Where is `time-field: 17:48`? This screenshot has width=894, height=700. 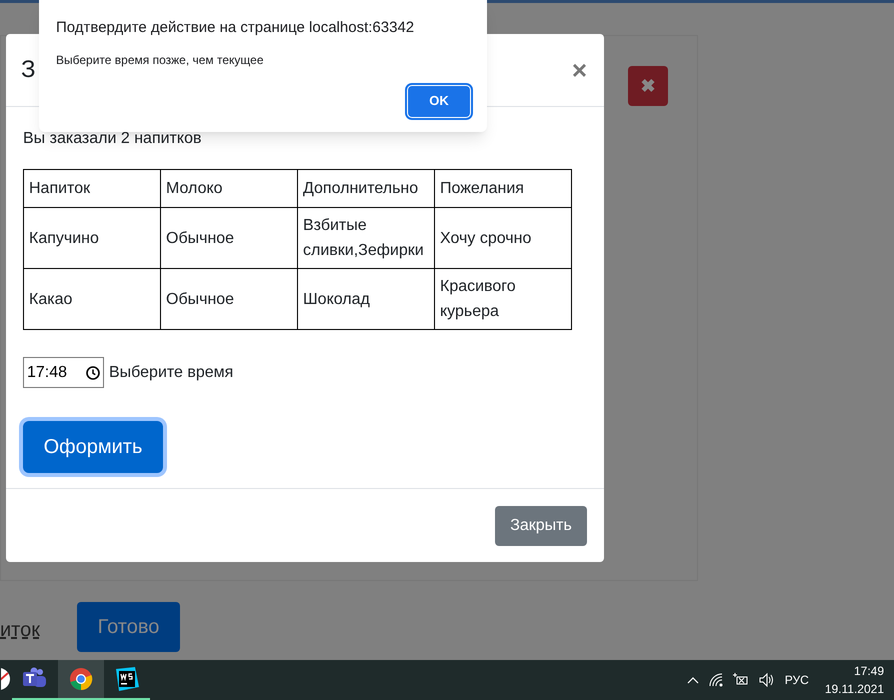 time-field: 17:48 is located at coordinates (63, 372).